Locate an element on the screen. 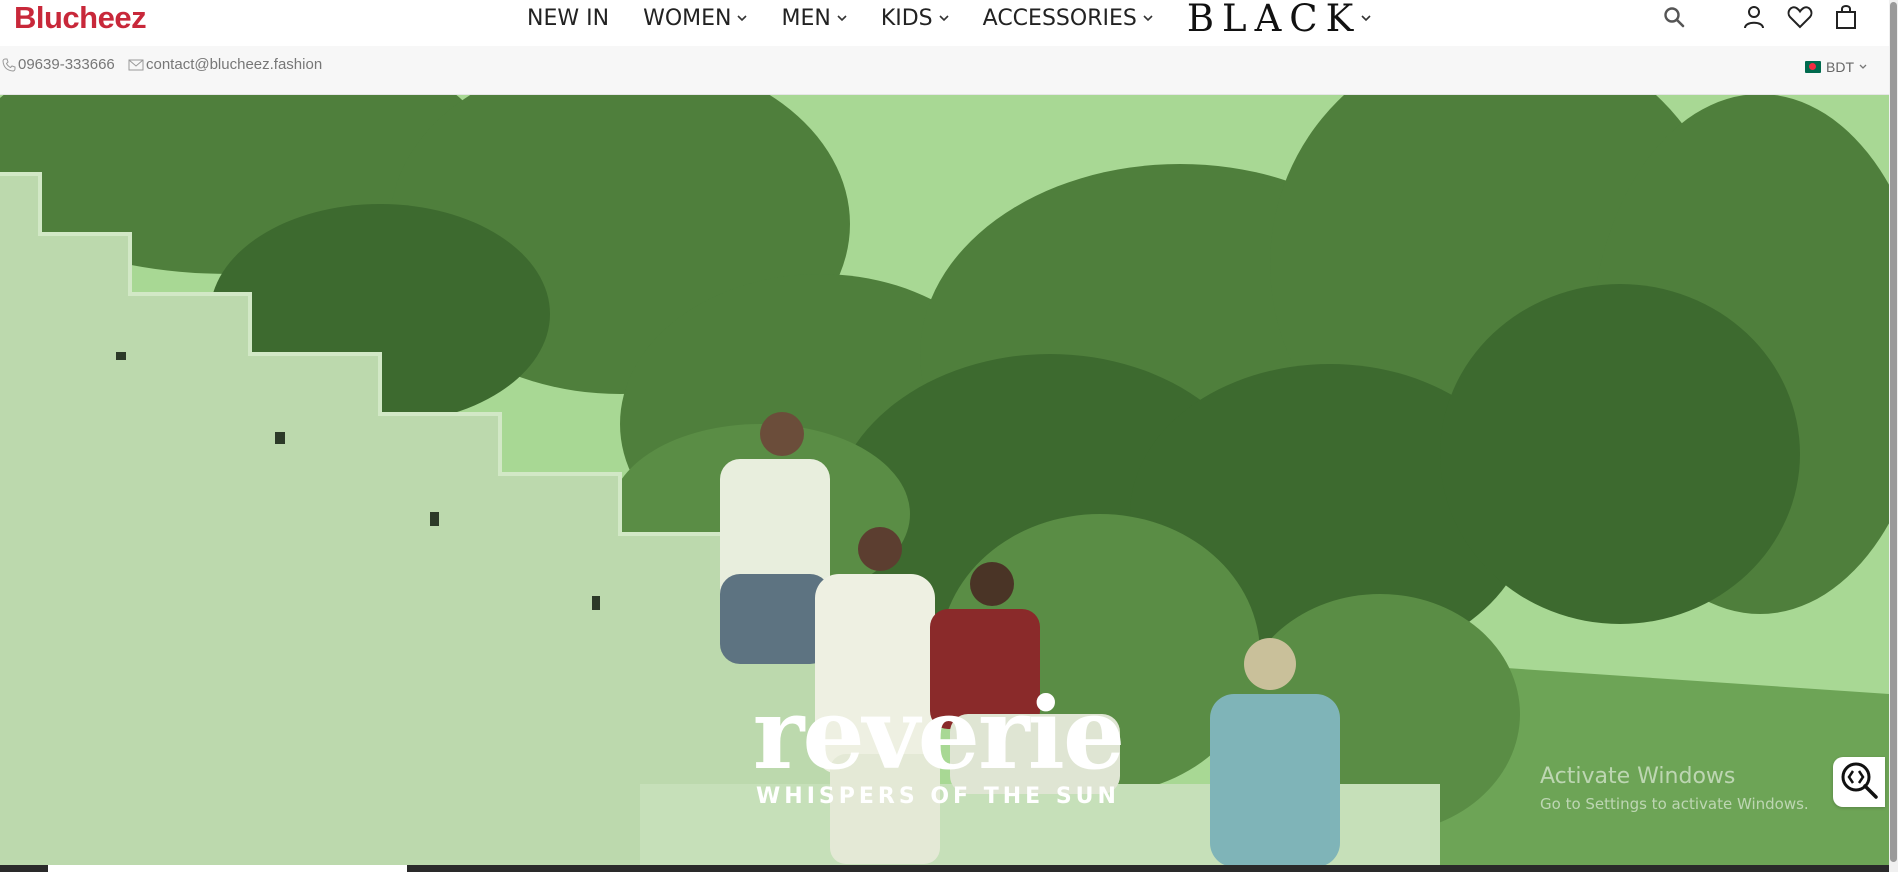  hero-subtitle: WHISPERS OF THE SUN is located at coordinates (938, 796).